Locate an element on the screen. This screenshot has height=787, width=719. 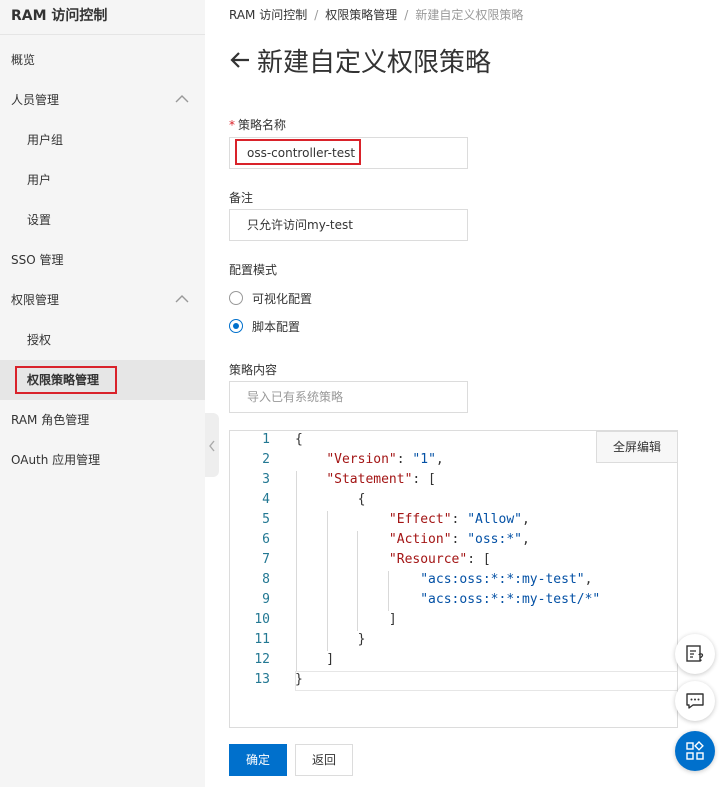
code-line: "Resource": [ is located at coordinates (439, 559).